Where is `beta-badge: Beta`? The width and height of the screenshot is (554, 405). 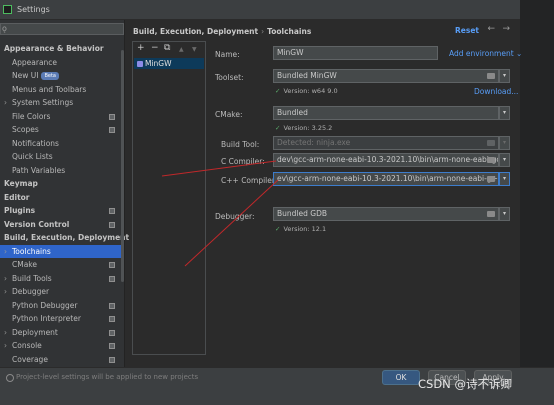
beta-badge: Beta is located at coordinates (50, 76).